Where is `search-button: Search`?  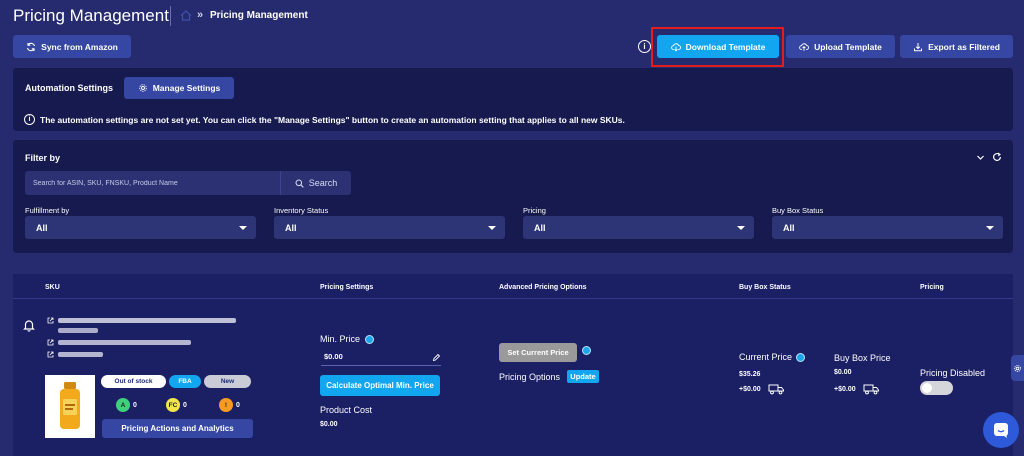 search-button: Search is located at coordinates (315, 183).